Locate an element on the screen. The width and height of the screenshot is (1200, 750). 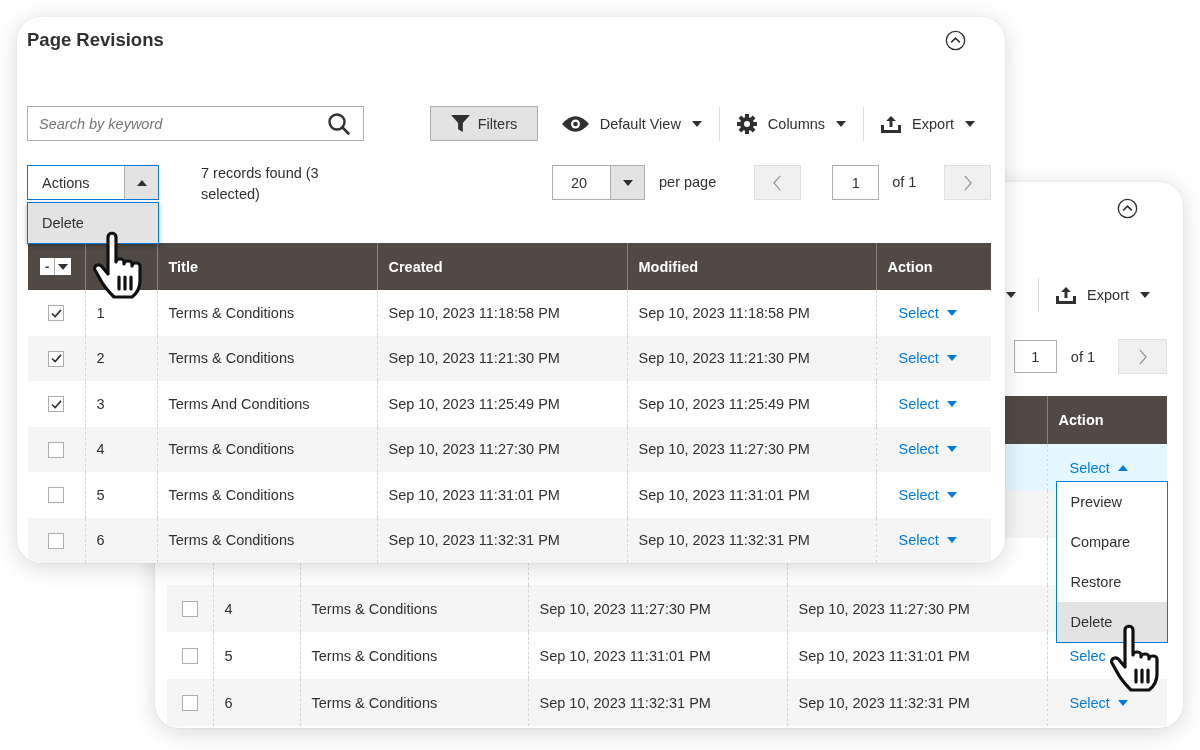
table-cell: 5 is located at coordinates (121, 495).